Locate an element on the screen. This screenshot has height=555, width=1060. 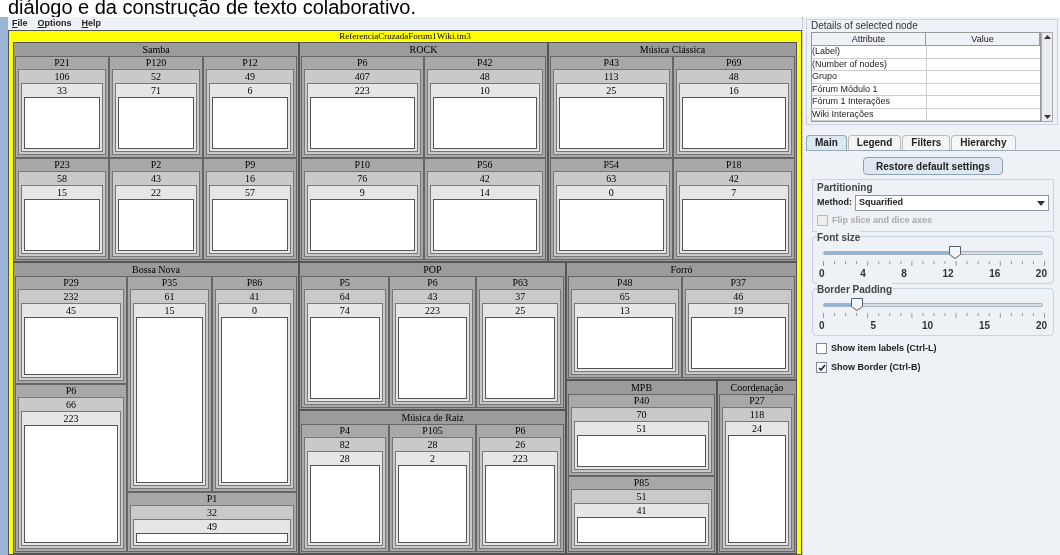
treemap-node: P105 28 2 is located at coordinates (432, 488).